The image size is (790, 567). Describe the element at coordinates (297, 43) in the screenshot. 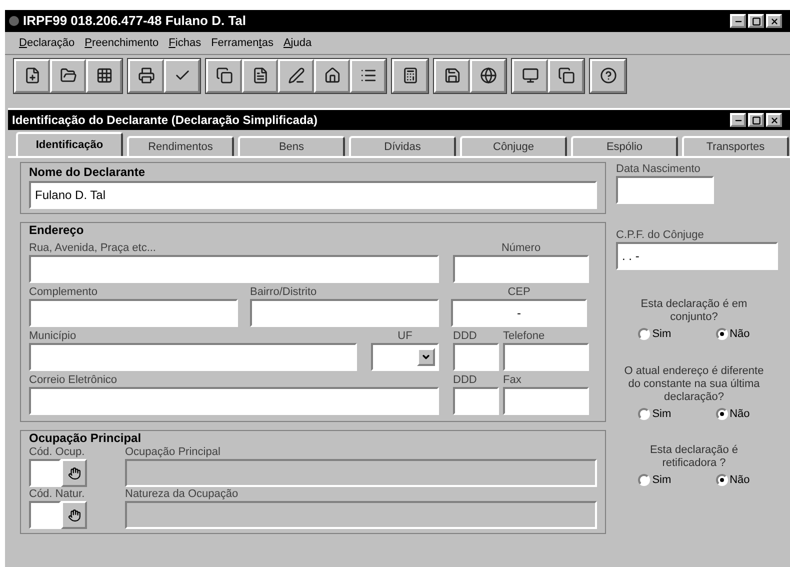

I see `menu-item: Ajuda` at that location.